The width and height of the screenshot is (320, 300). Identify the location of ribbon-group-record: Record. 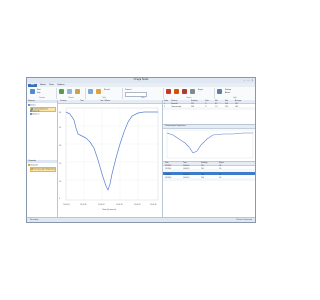
(71, 93).